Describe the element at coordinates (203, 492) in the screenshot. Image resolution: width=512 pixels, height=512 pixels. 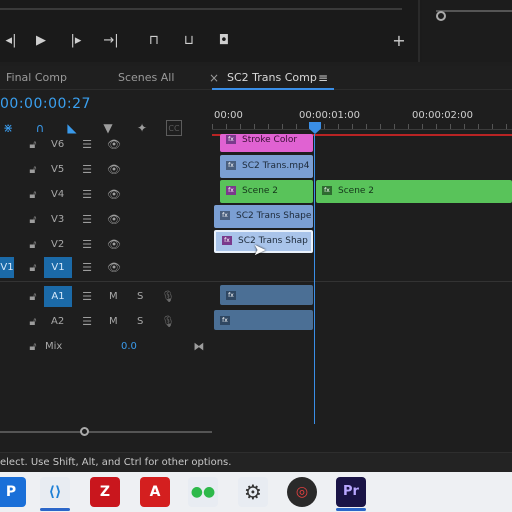
I see `taskbar-app-wechat: ●●` at that location.